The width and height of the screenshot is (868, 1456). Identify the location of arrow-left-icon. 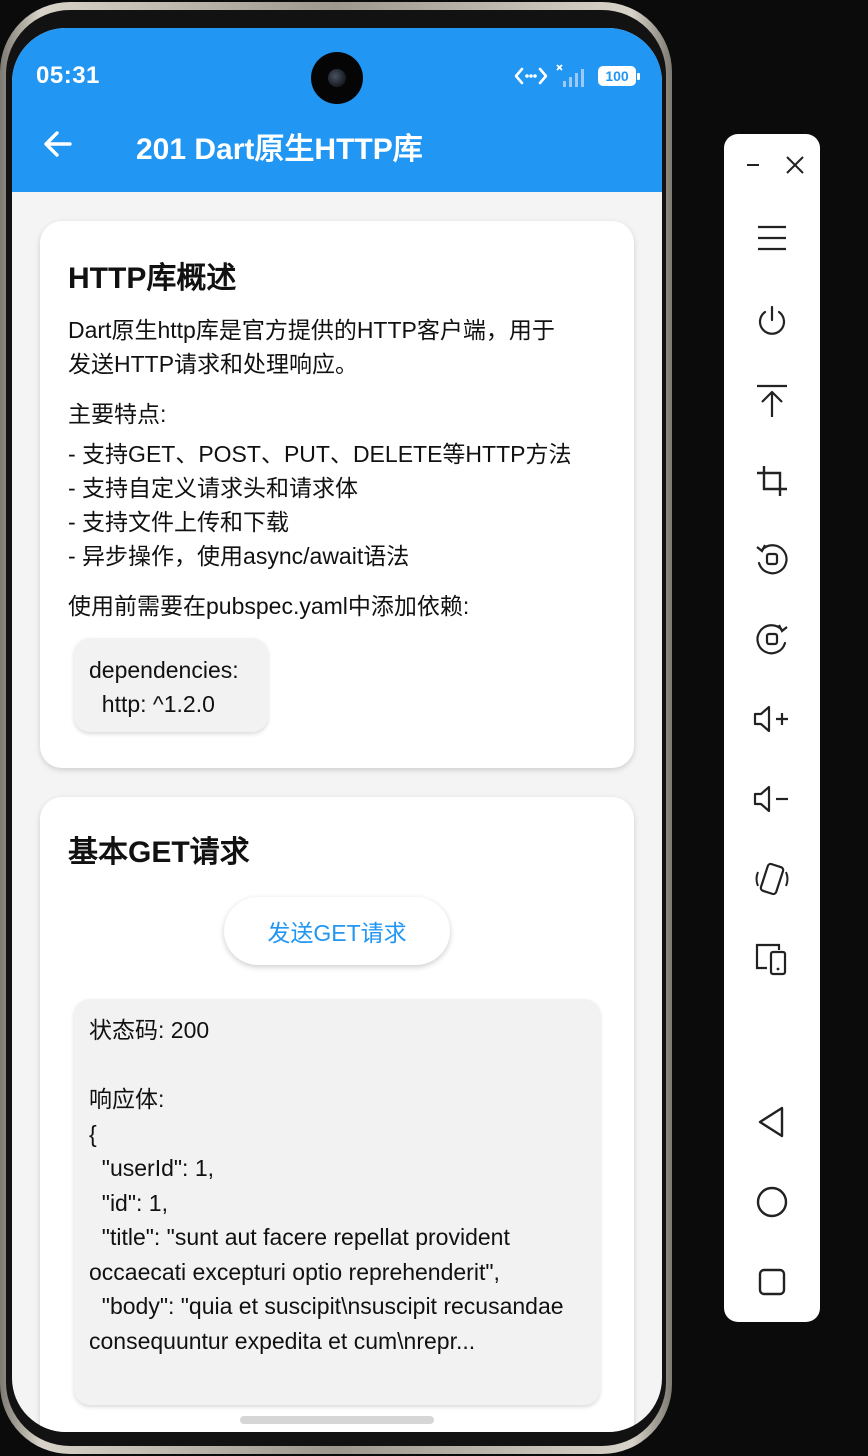
(58, 144).